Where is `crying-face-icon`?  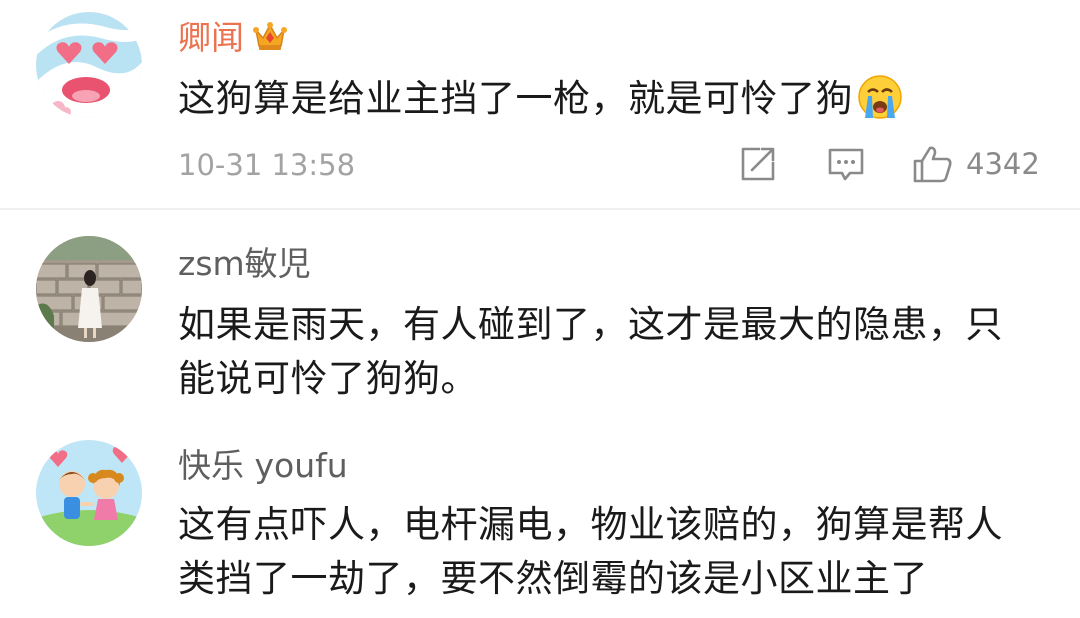
crying-face-icon is located at coordinates (880, 97).